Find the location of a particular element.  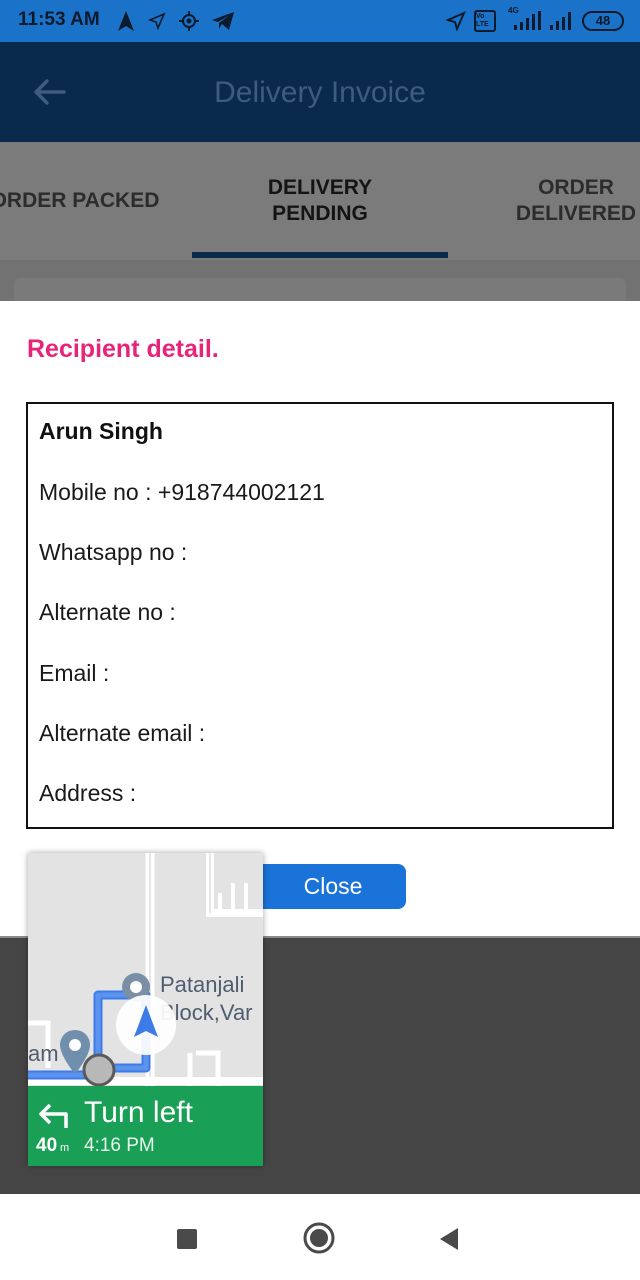

turn-instruction-card: Turn left 40 m 4:16 PM is located at coordinates (145, 1126).